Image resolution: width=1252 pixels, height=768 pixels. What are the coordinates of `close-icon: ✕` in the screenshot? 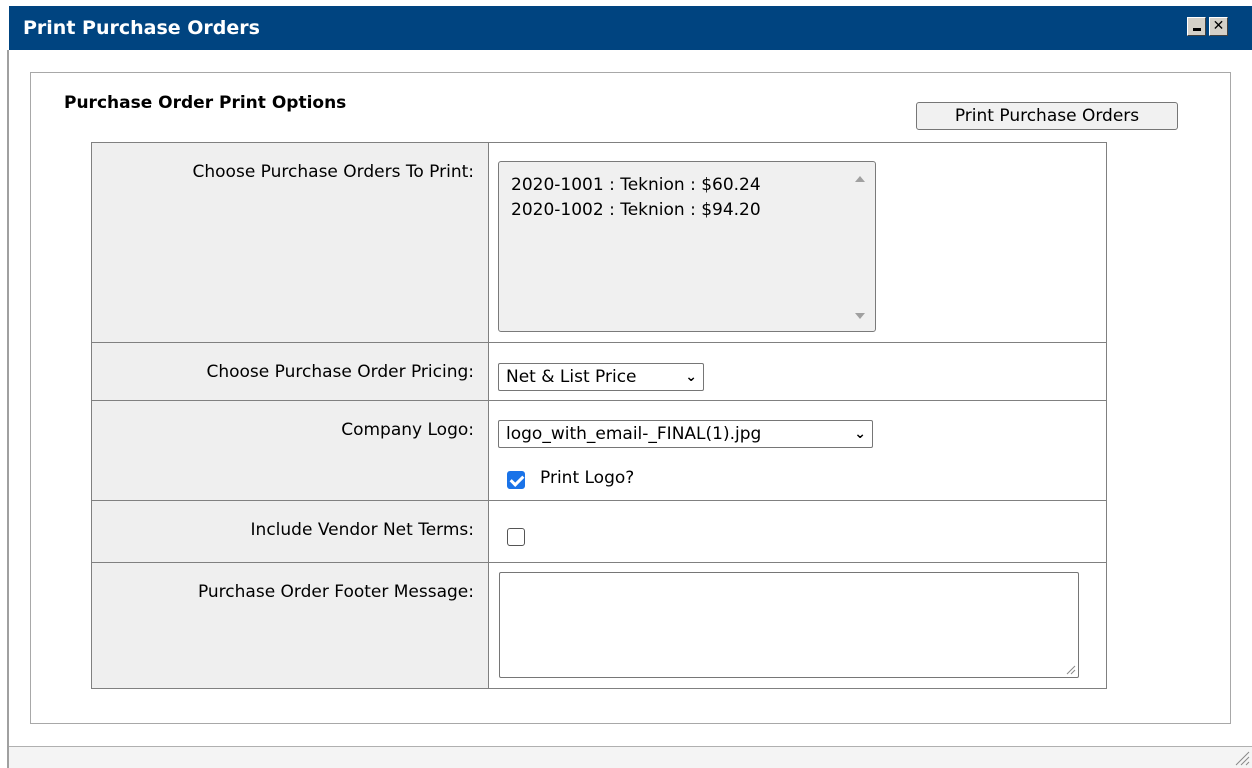 It's located at (1218, 26).